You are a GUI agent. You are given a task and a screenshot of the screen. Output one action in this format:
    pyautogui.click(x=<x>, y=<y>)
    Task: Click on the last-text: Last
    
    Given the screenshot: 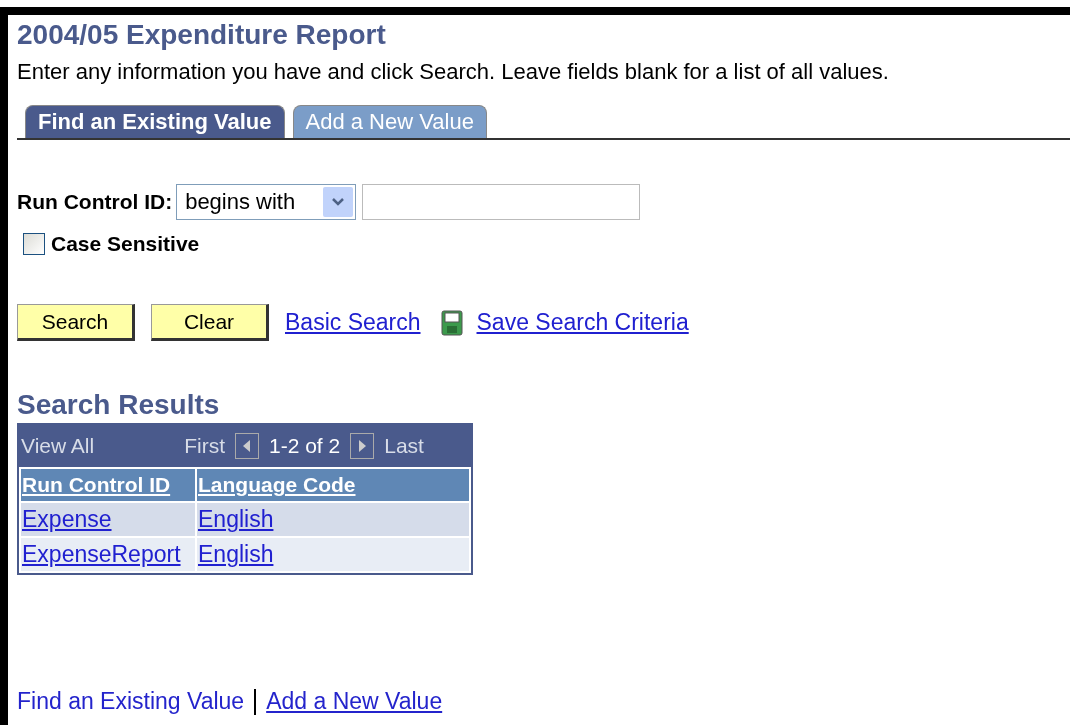 What is the action you would take?
    pyautogui.click(x=404, y=446)
    